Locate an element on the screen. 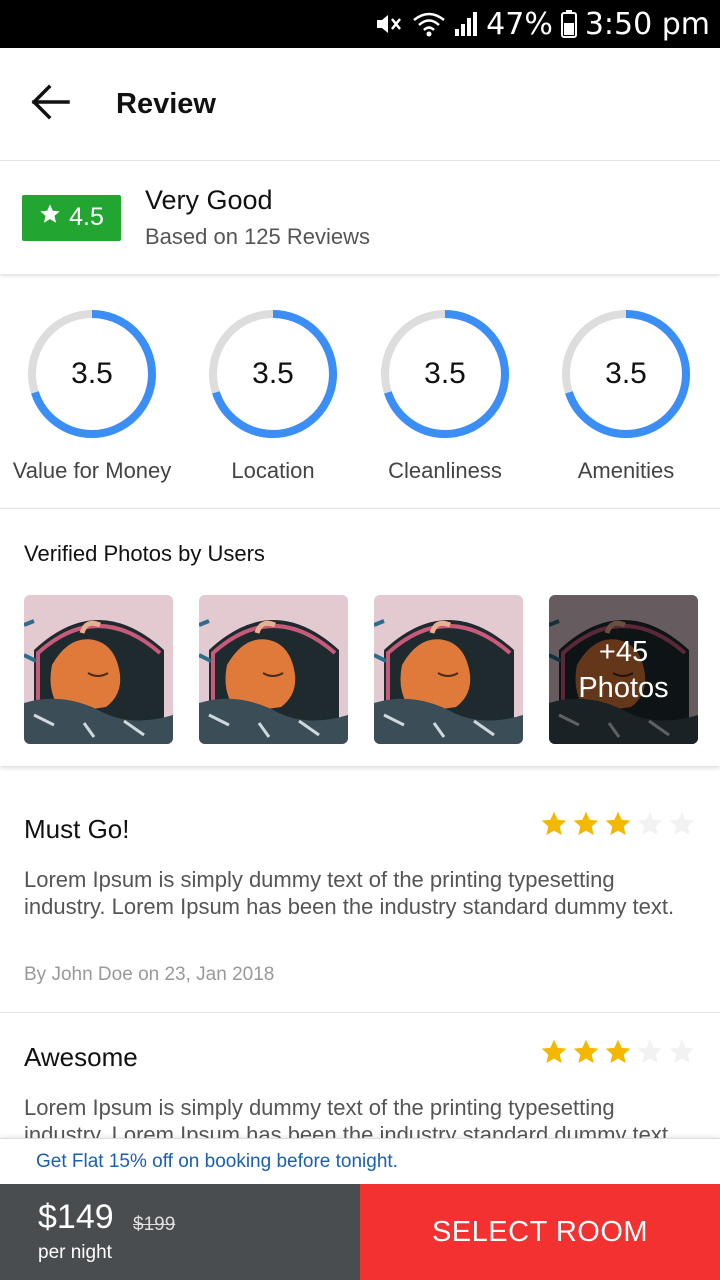 The image size is (720, 1280). page-title: Review is located at coordinates (166, 103).